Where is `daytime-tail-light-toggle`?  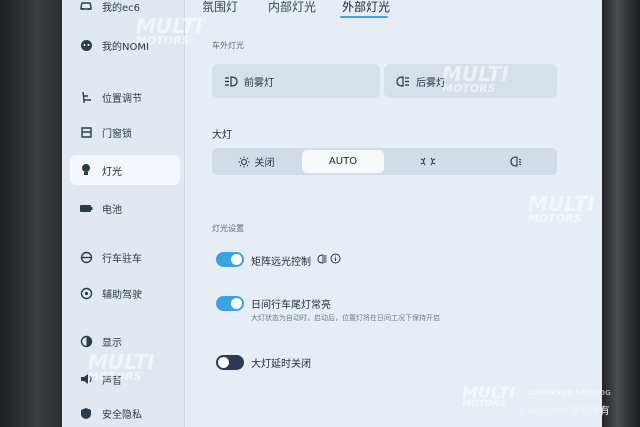
daytime-tail-light-toggle is located at coordinates (230, 303).